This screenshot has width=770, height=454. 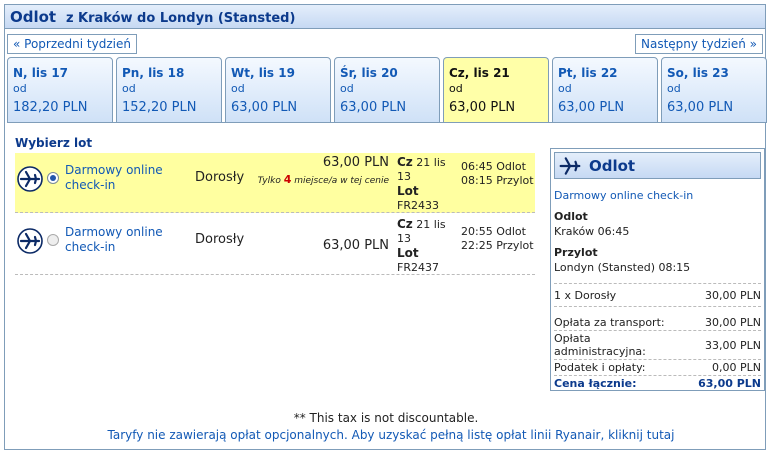 I want to click on summary-departure-value: Kraków 06:45, so click(x=592, y=231).